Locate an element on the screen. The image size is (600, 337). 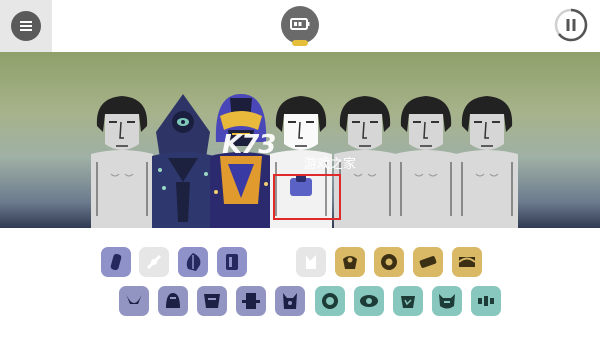
pause-button is located at coordinates (571, 25).